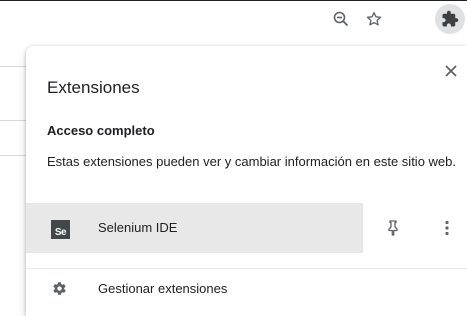 The image size is (467, 316). Describe the element at coordinates (246, 268) in the screenshot. I see `menu-divider` at that location.